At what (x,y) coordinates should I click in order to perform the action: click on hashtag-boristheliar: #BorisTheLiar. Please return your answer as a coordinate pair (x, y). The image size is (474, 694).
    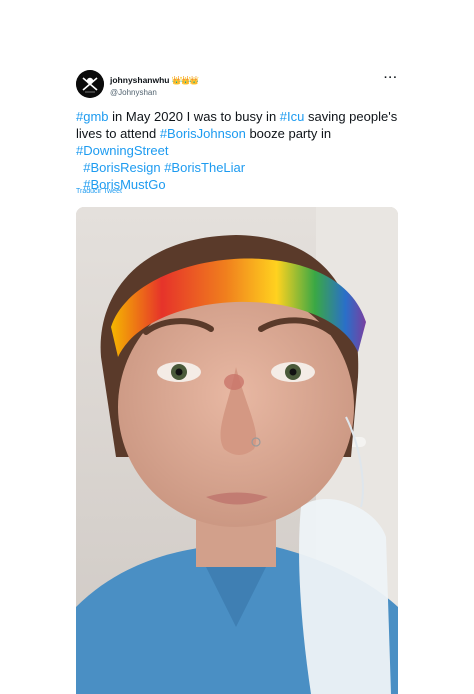
    Looking at the image, I should click on (204, 167).